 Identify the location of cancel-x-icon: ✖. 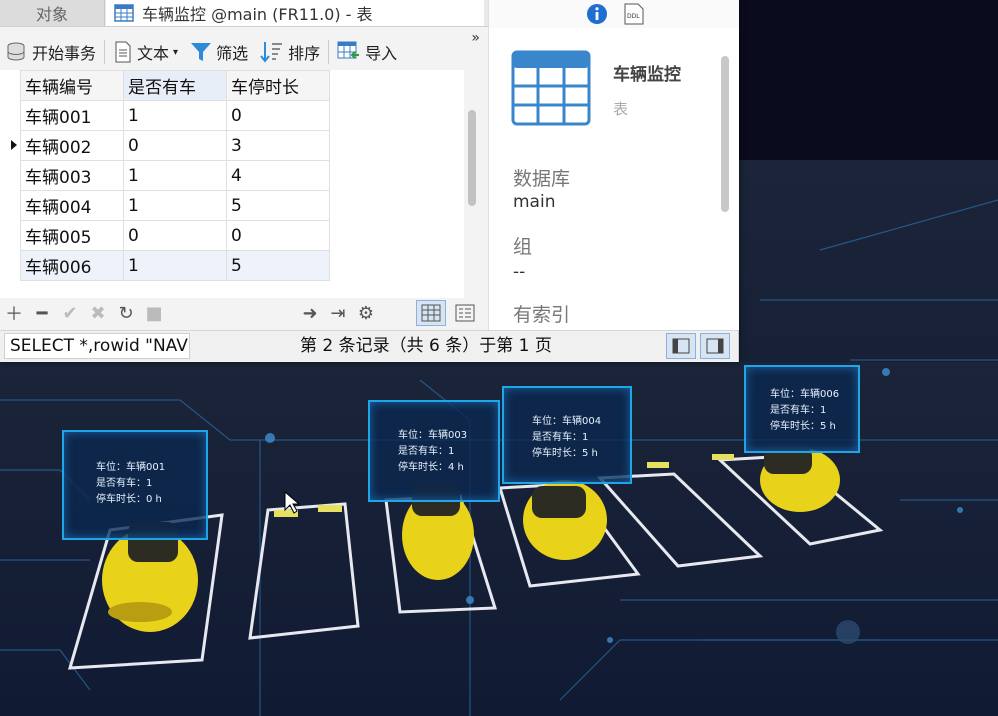
(98, 313).